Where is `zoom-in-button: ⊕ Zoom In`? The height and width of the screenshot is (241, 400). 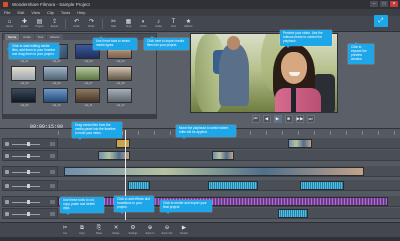 zoom-in-button: ⊕ Zoom In is located at coordinates (150, 230).